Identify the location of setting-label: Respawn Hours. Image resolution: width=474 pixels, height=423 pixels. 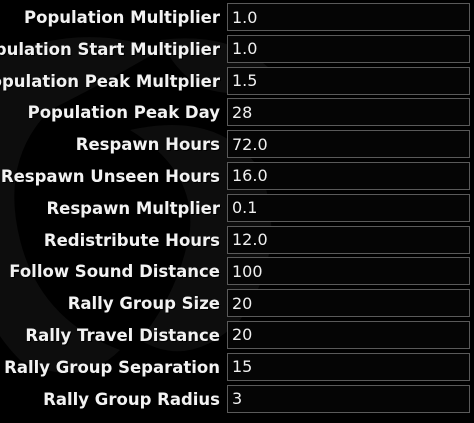
(147, 145).